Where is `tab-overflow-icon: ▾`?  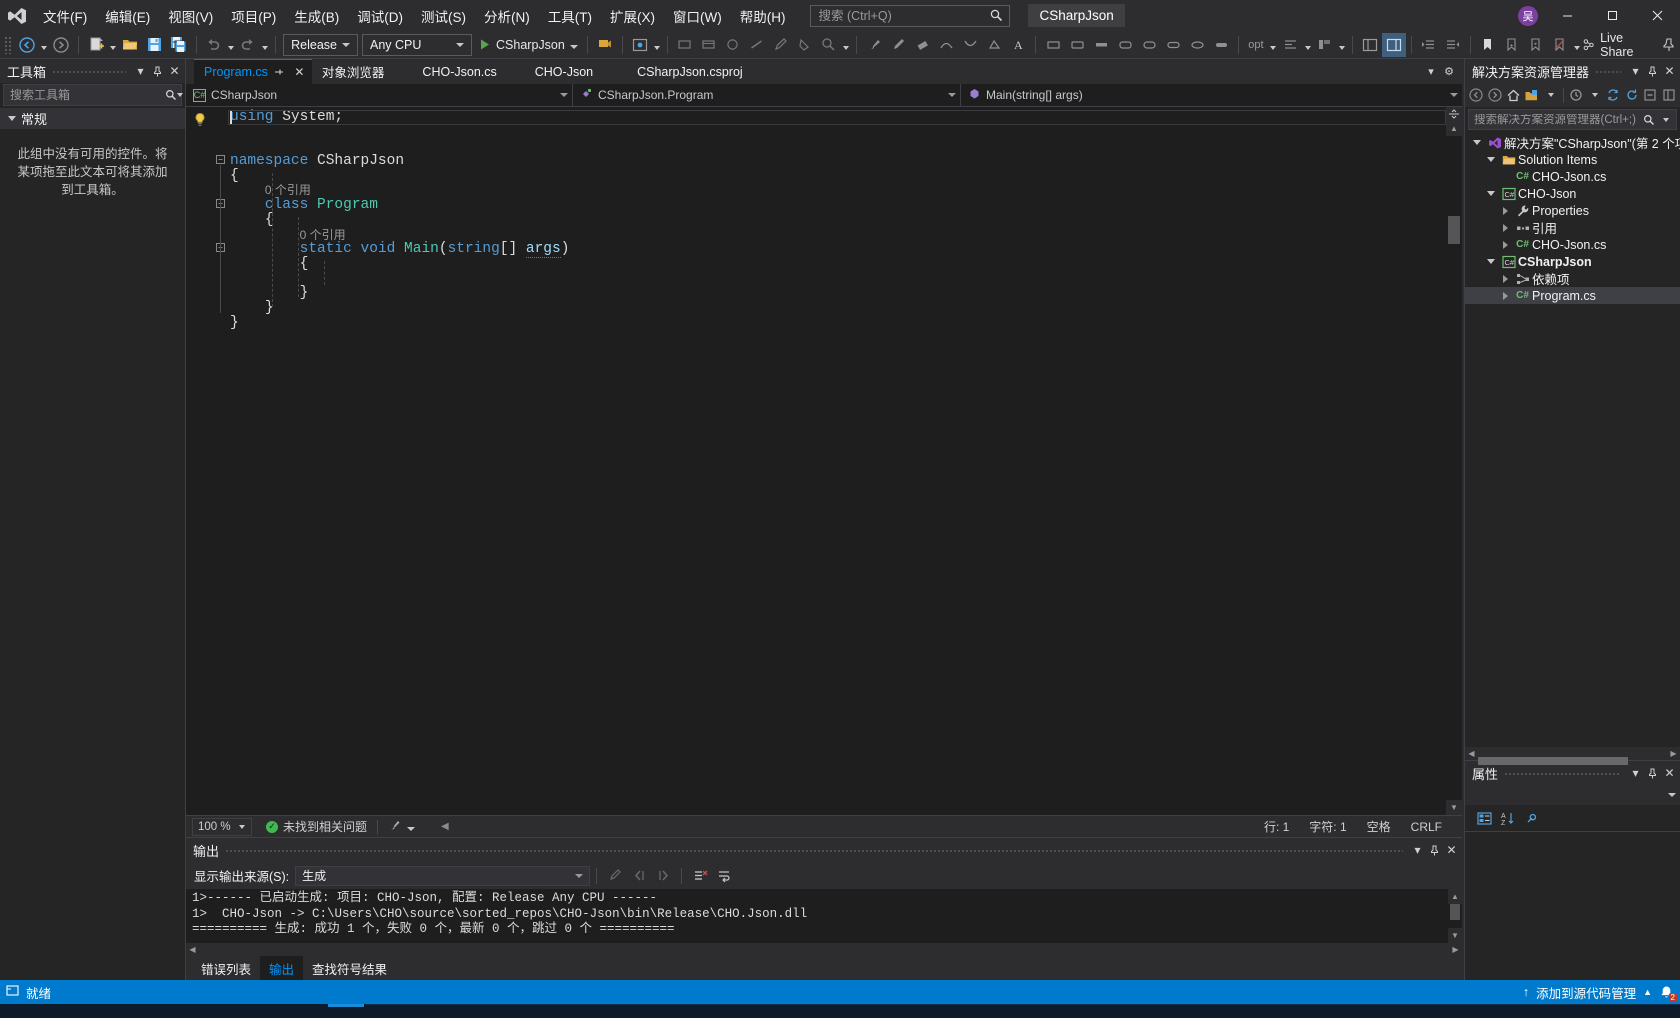
tab-overflow-icon: ▾ is located at coordinates (1431, 72).